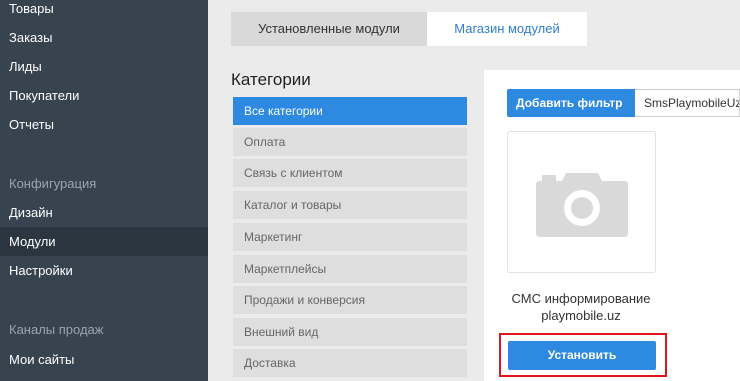  Describe the element at coordinates (350, 363) in the screenshot. I see `category-delivery: Доставка` at that location.